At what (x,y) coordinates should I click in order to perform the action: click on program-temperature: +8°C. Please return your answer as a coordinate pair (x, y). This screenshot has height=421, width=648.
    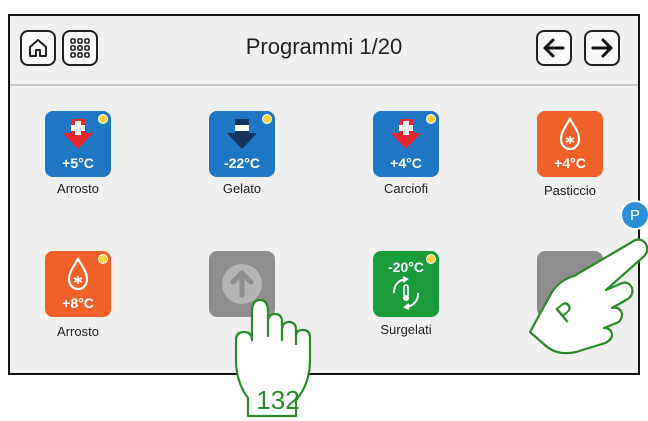
    Looking at the image, I should click on (78, 303).